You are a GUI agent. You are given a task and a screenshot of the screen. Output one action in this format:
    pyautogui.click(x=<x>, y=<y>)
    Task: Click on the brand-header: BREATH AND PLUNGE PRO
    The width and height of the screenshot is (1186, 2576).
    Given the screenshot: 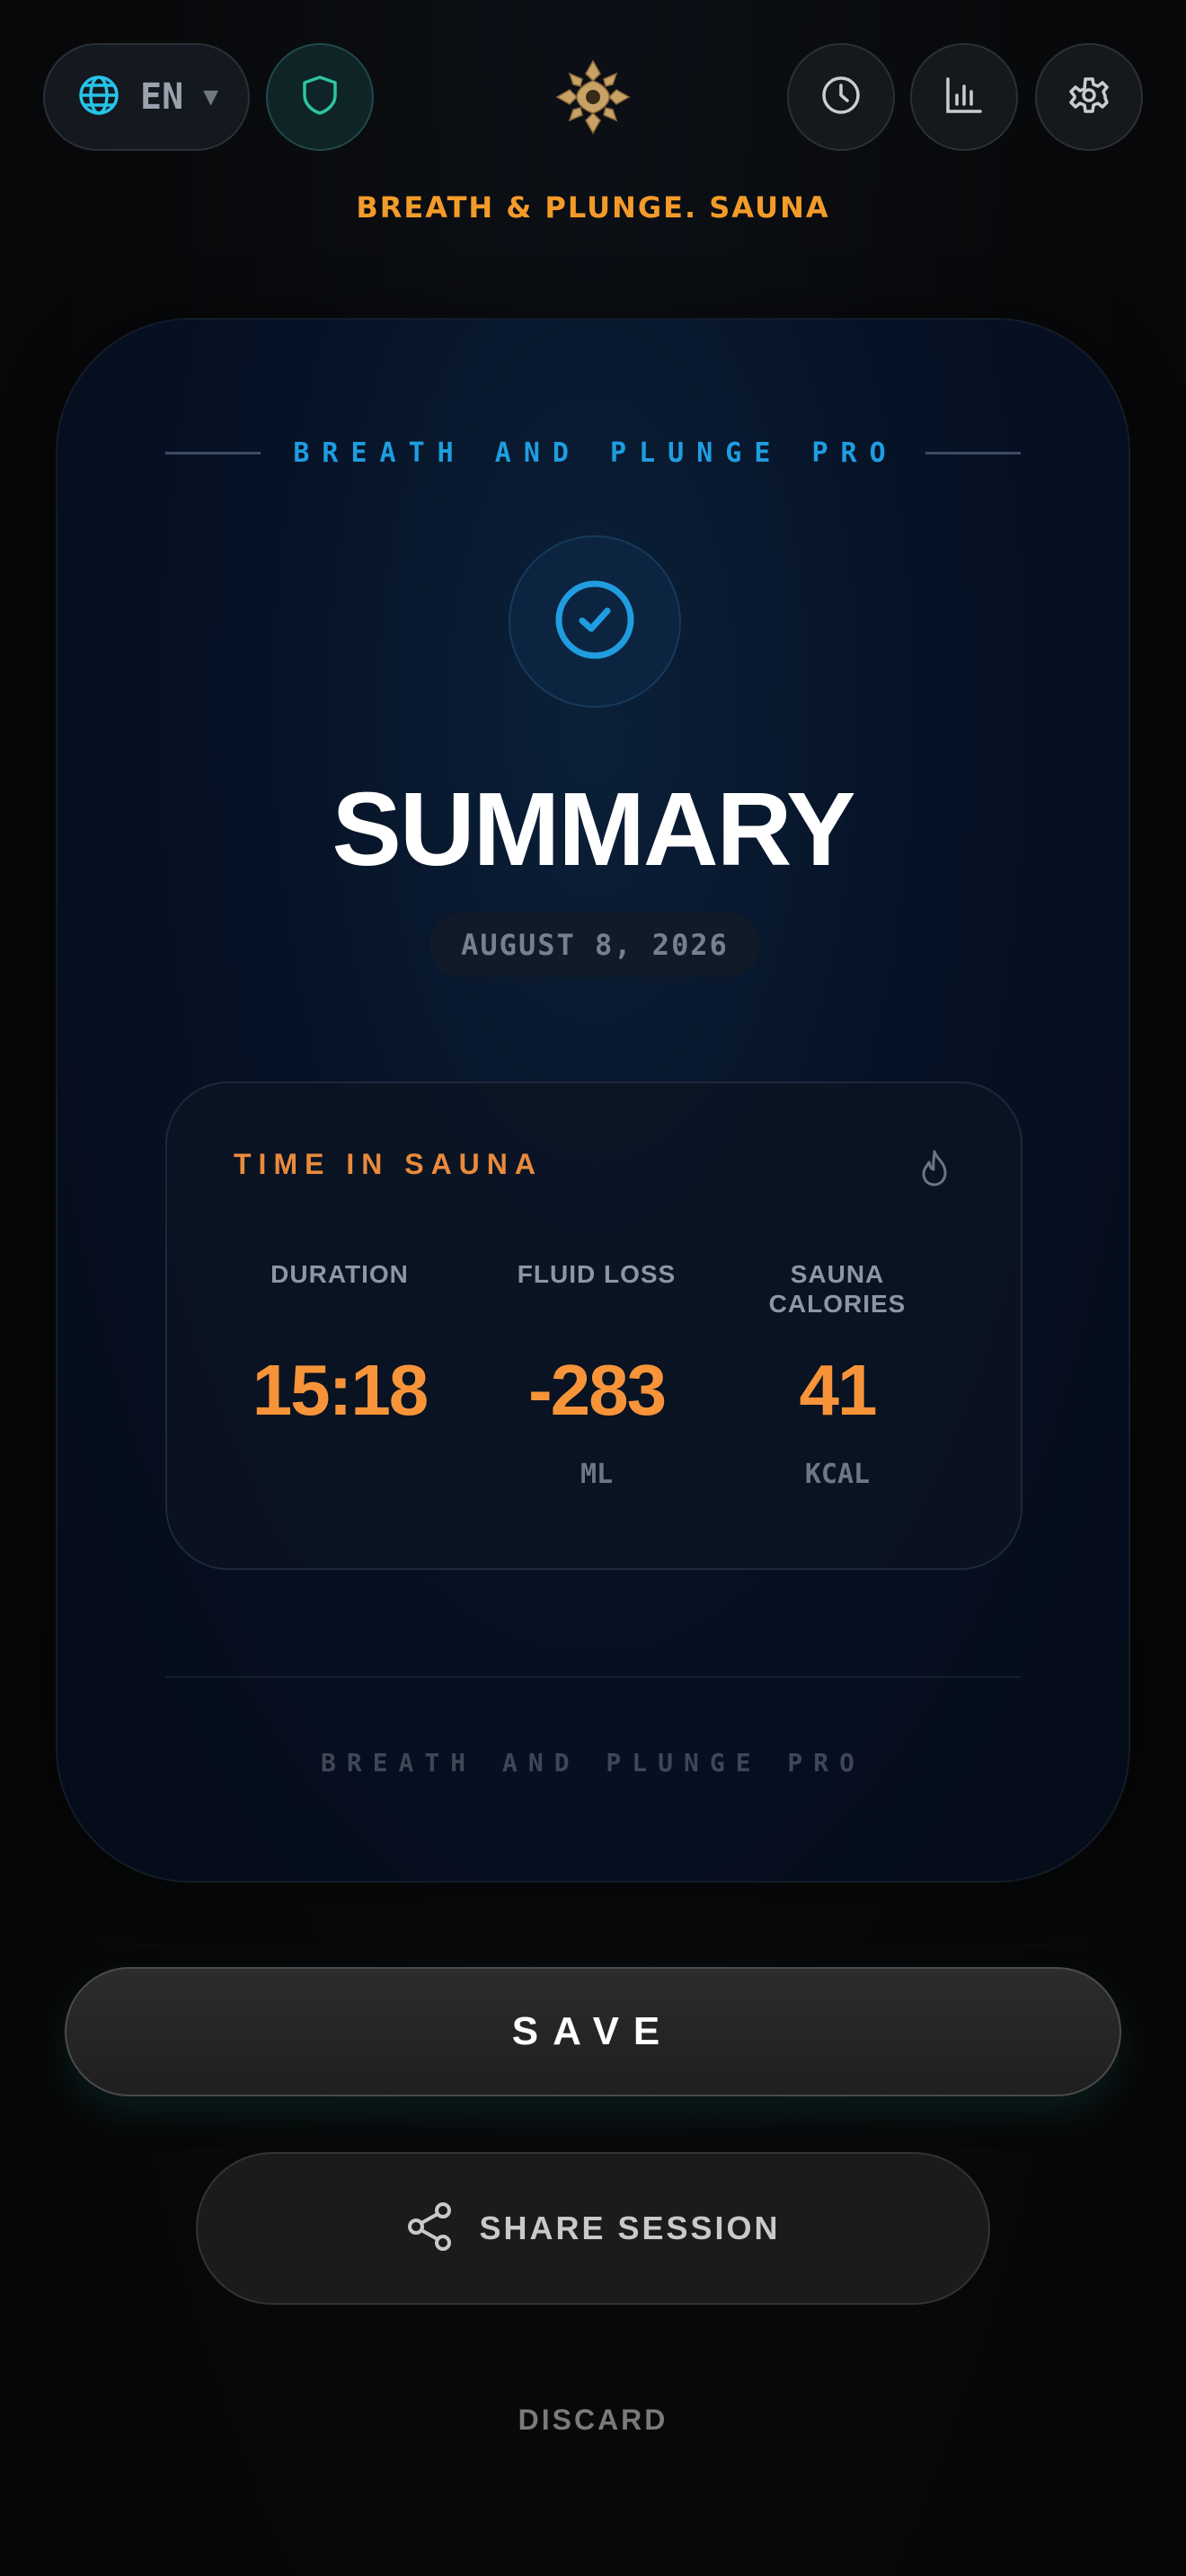 What is the action you would take?
    pyautogui.click(x=593, y=453)
    